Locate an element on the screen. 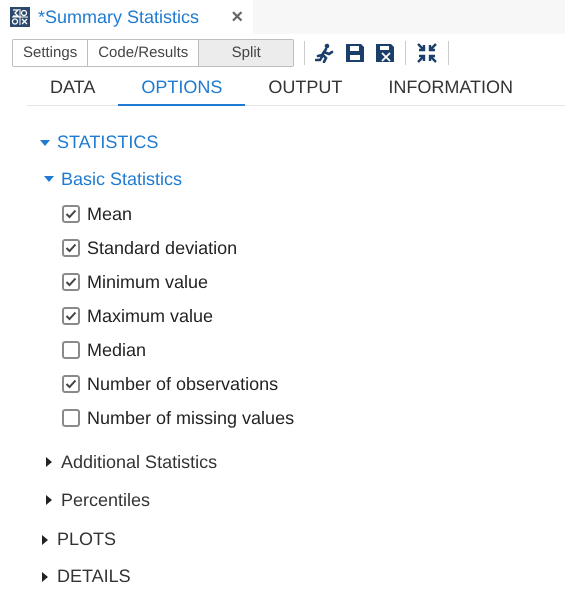 This screenshot has width=565, height=595. section-heading: STATISTICS is located at coordinates (107, 142).